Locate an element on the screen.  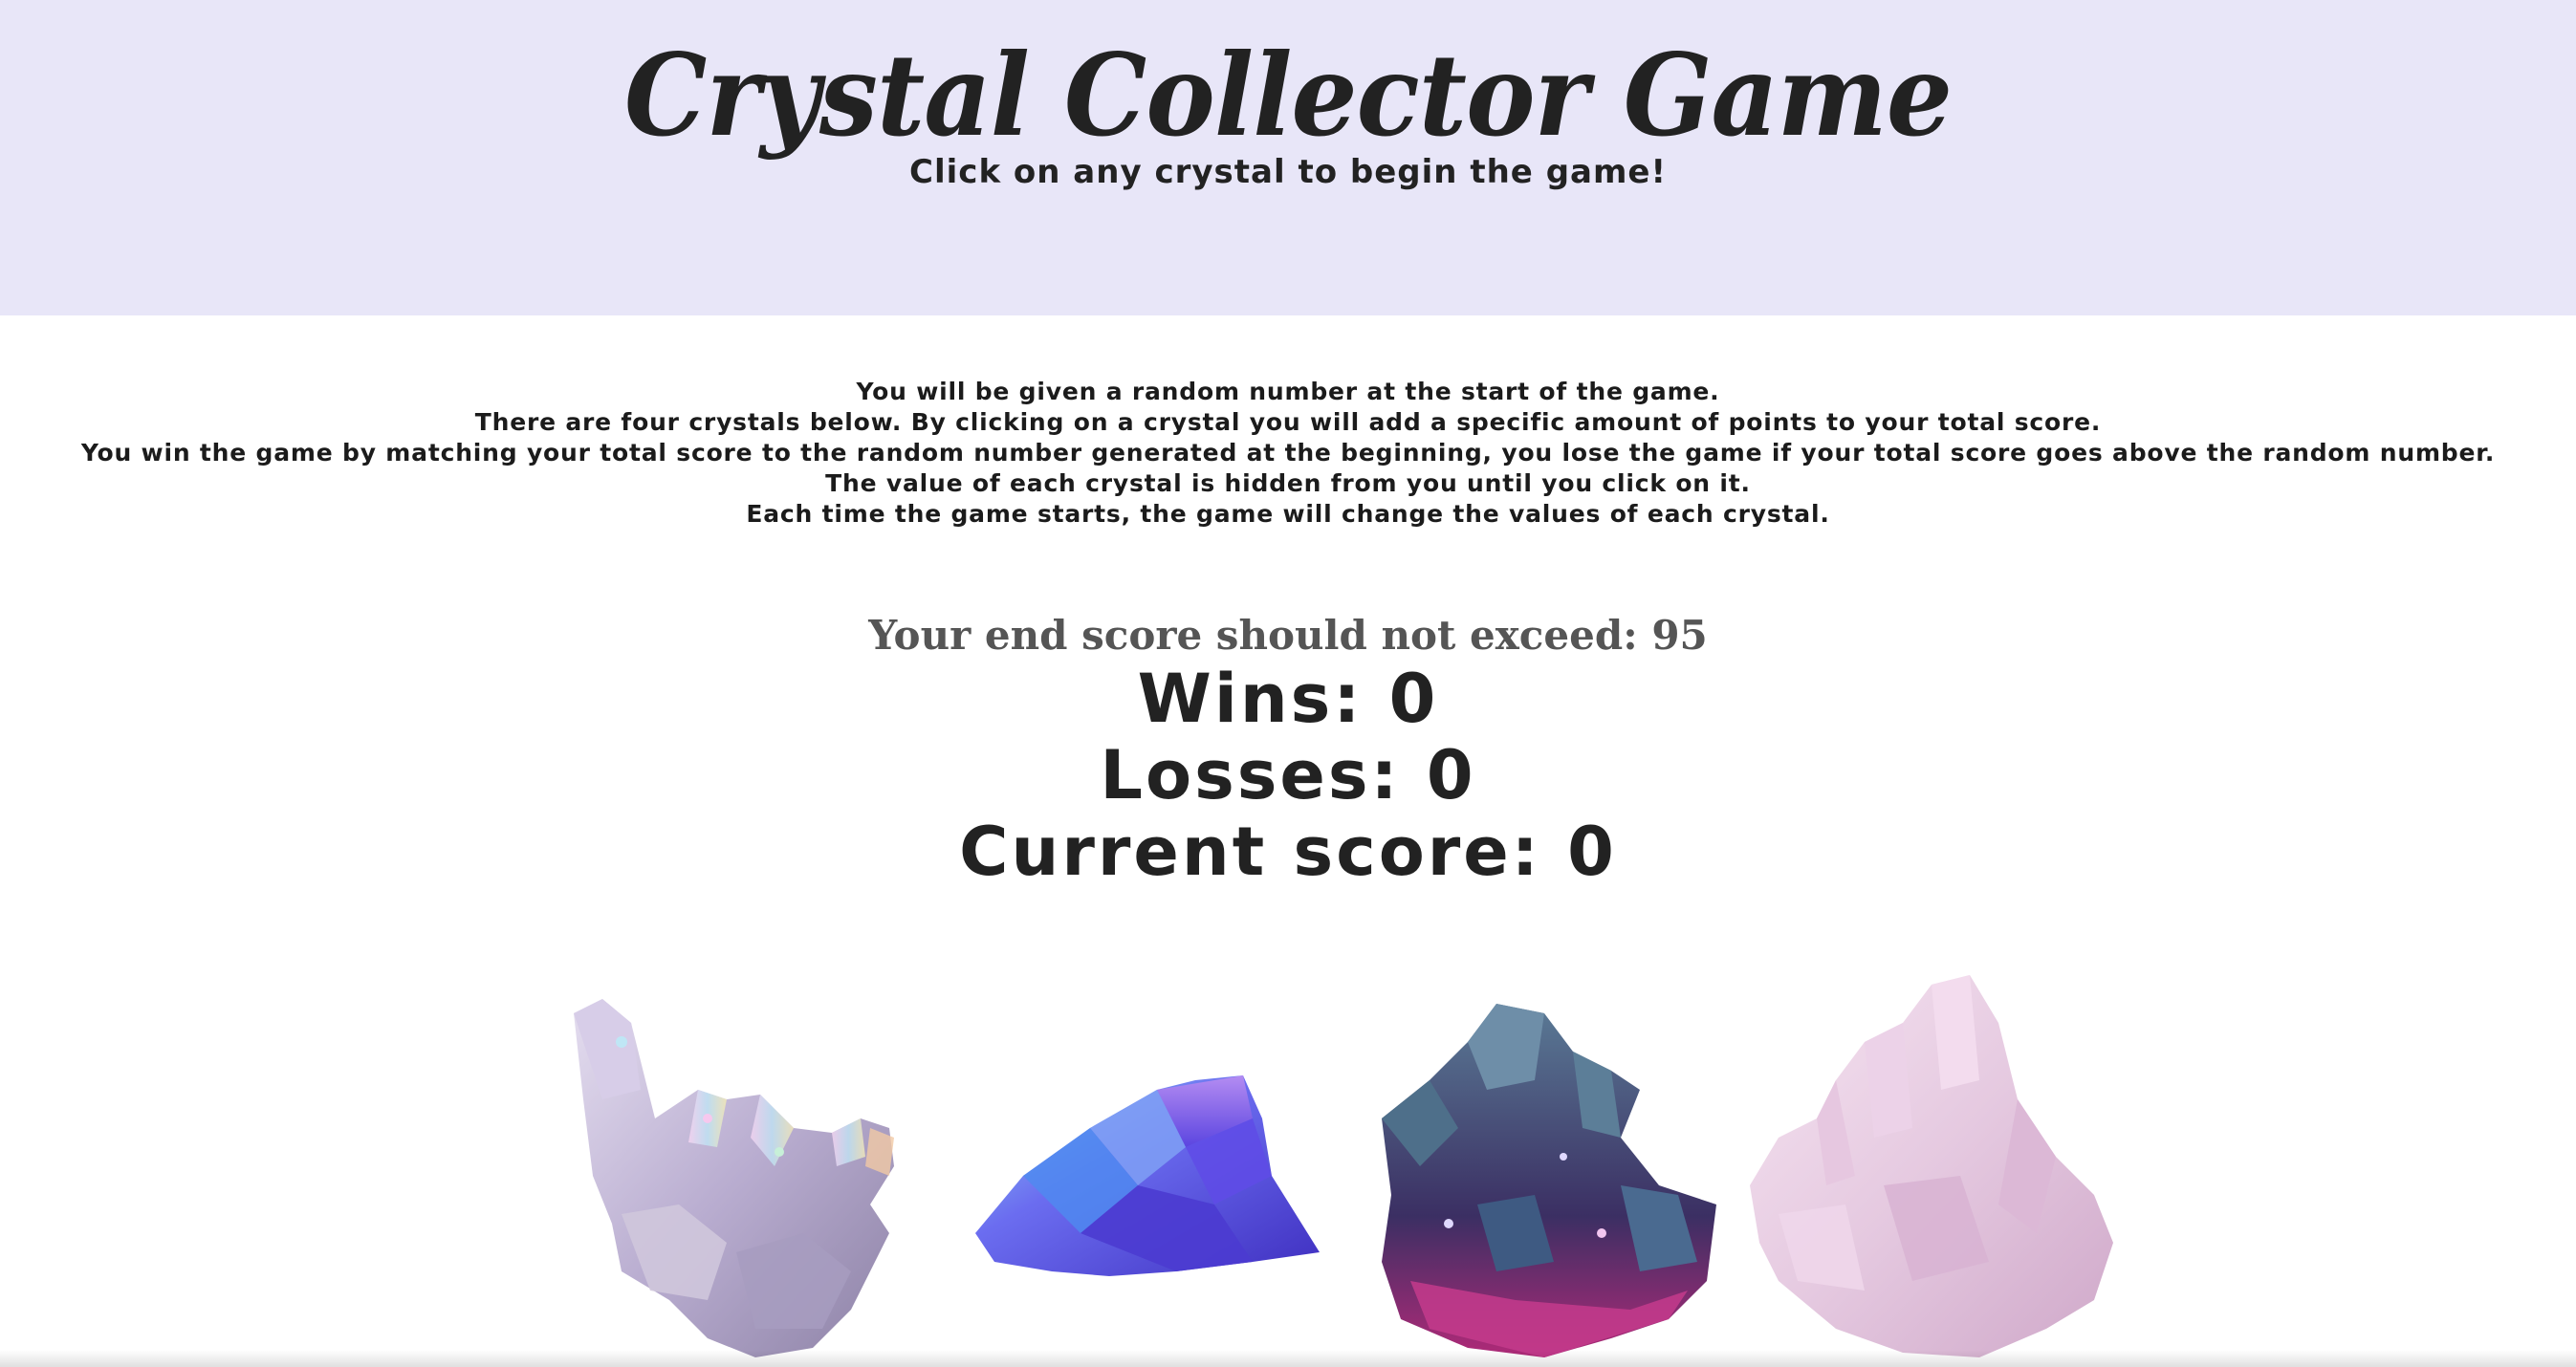
page-subtitle: Click on any crystal to begin the game! is located at coordinates (1288, 172).